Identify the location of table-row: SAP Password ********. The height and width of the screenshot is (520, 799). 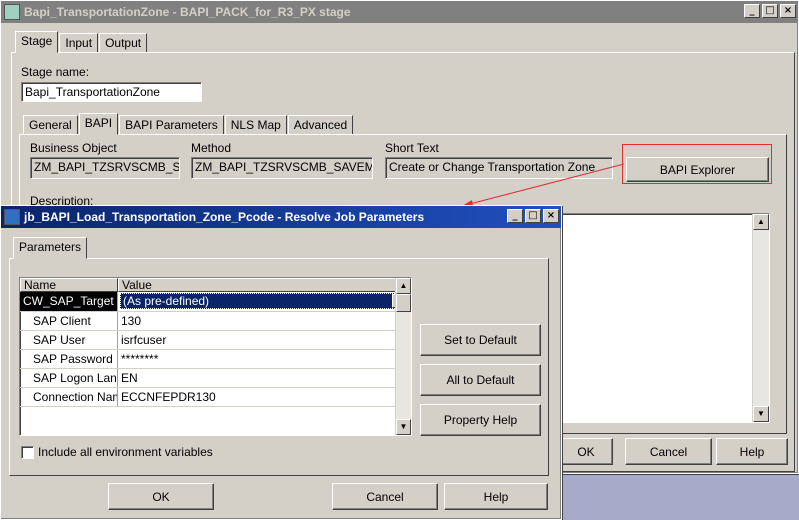
(215, 359).